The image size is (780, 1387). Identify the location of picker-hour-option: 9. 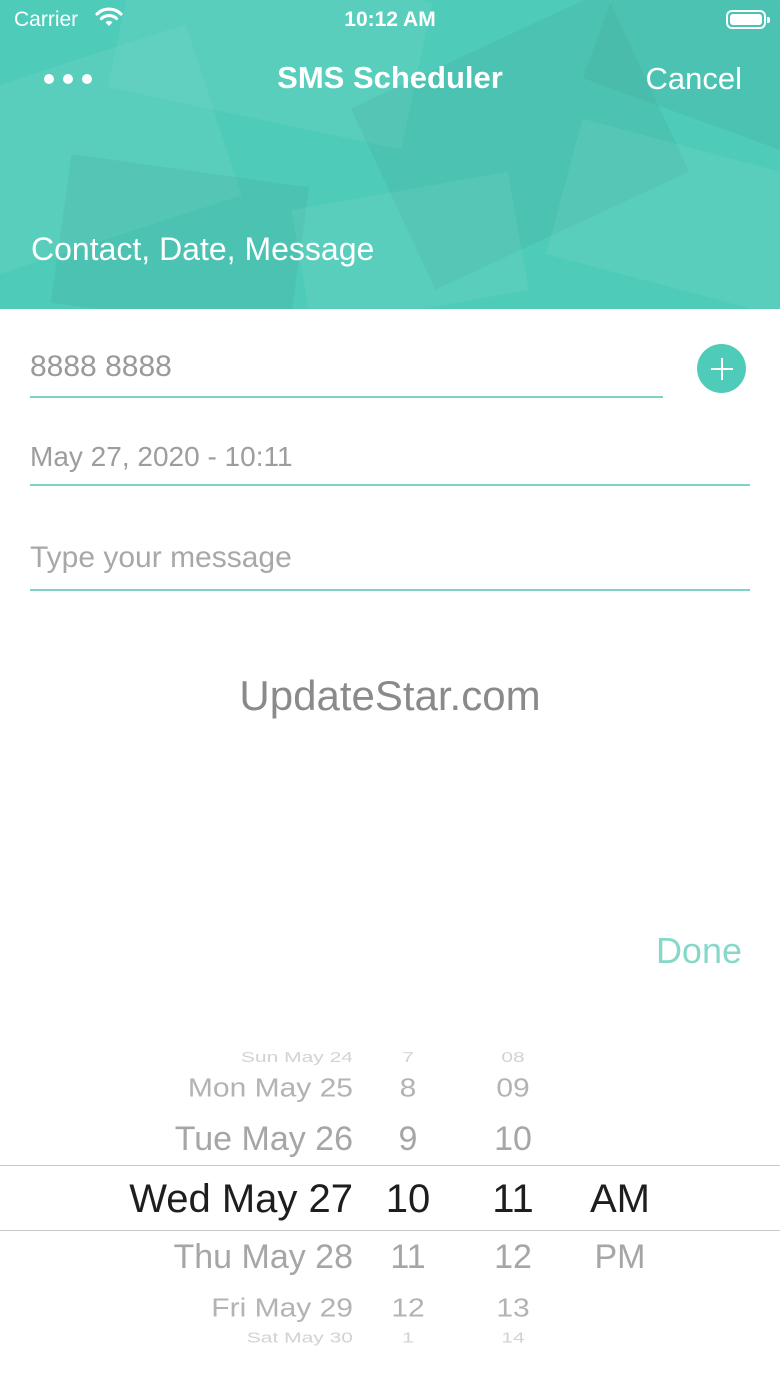
(408, 1139).